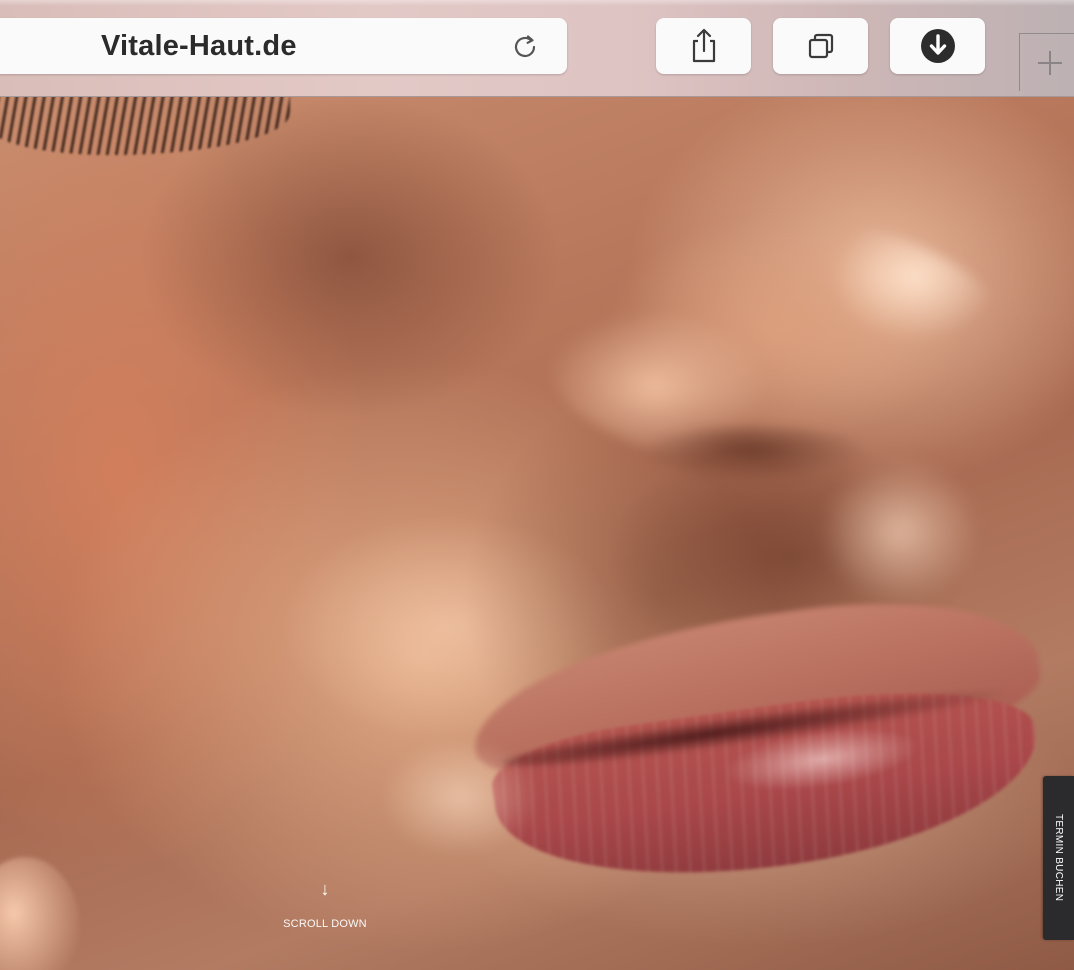  I want to click on tabs-icon, so click(820, 46).